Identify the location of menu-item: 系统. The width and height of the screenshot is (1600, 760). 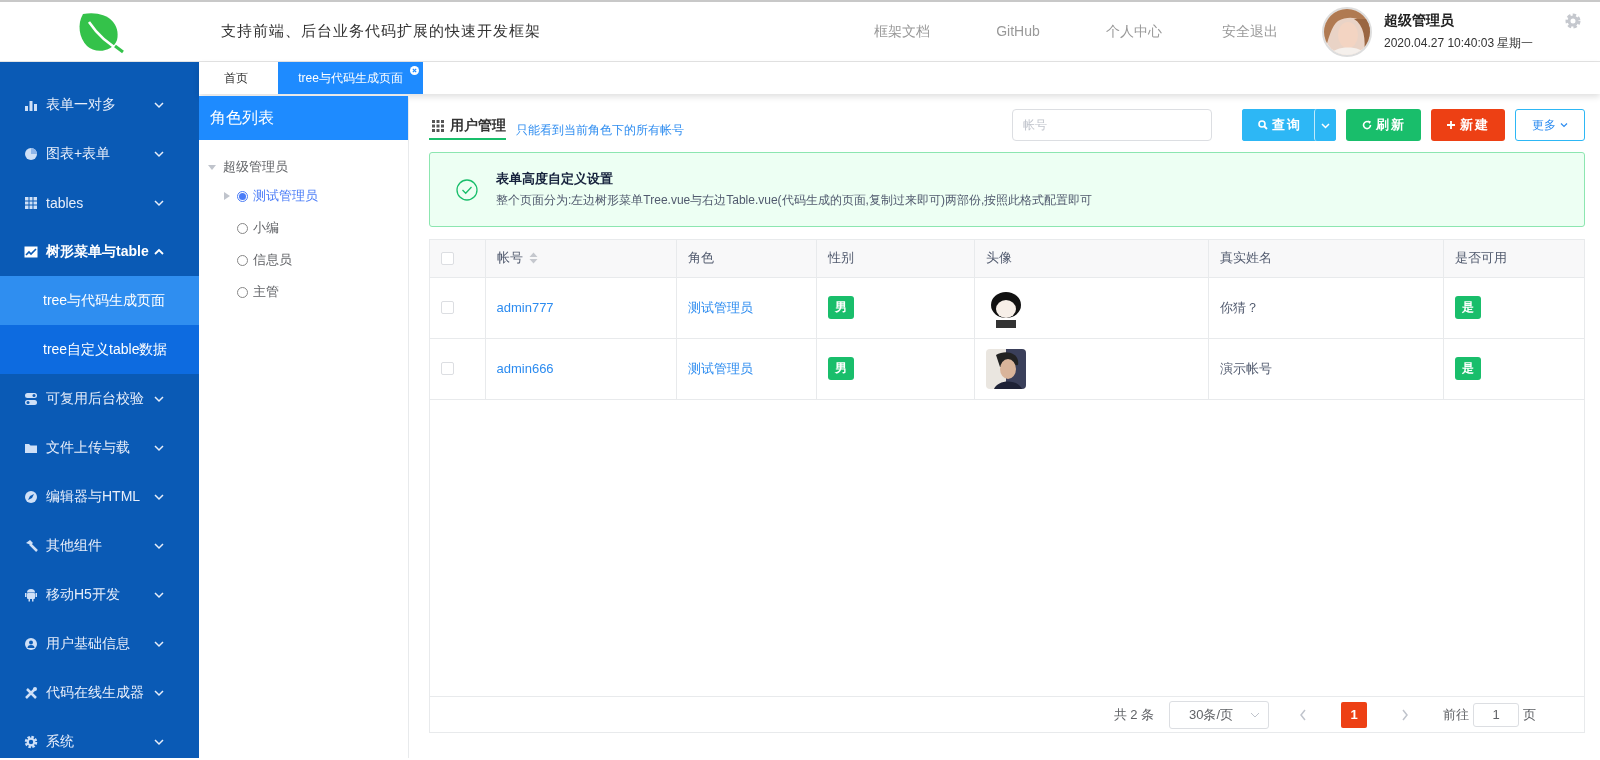
(99, 737).